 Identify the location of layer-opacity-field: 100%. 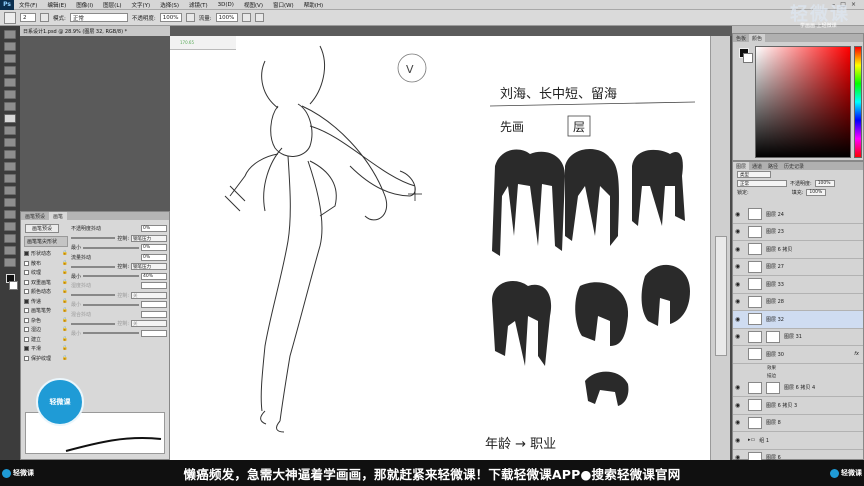
(824, 183).